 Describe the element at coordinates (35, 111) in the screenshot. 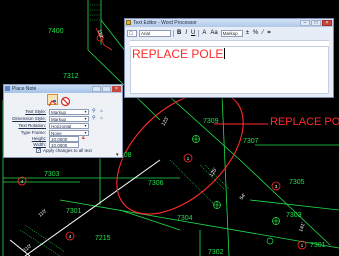

I see `text-style-label: Text Style:` at that location.